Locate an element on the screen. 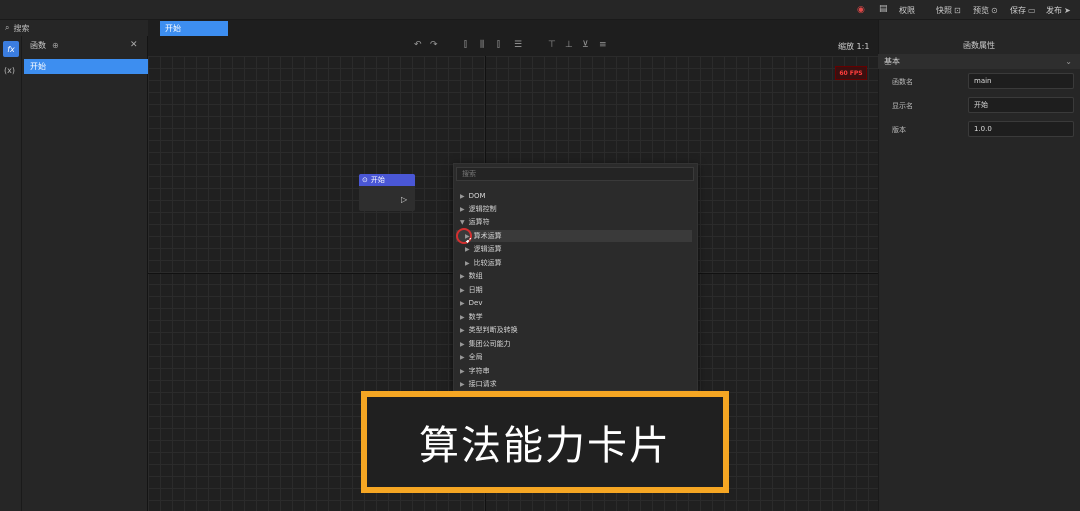 This screenshot has height=511, width=1080. prop-label-display-name: 显示名 is located at coordinates (902, 106).